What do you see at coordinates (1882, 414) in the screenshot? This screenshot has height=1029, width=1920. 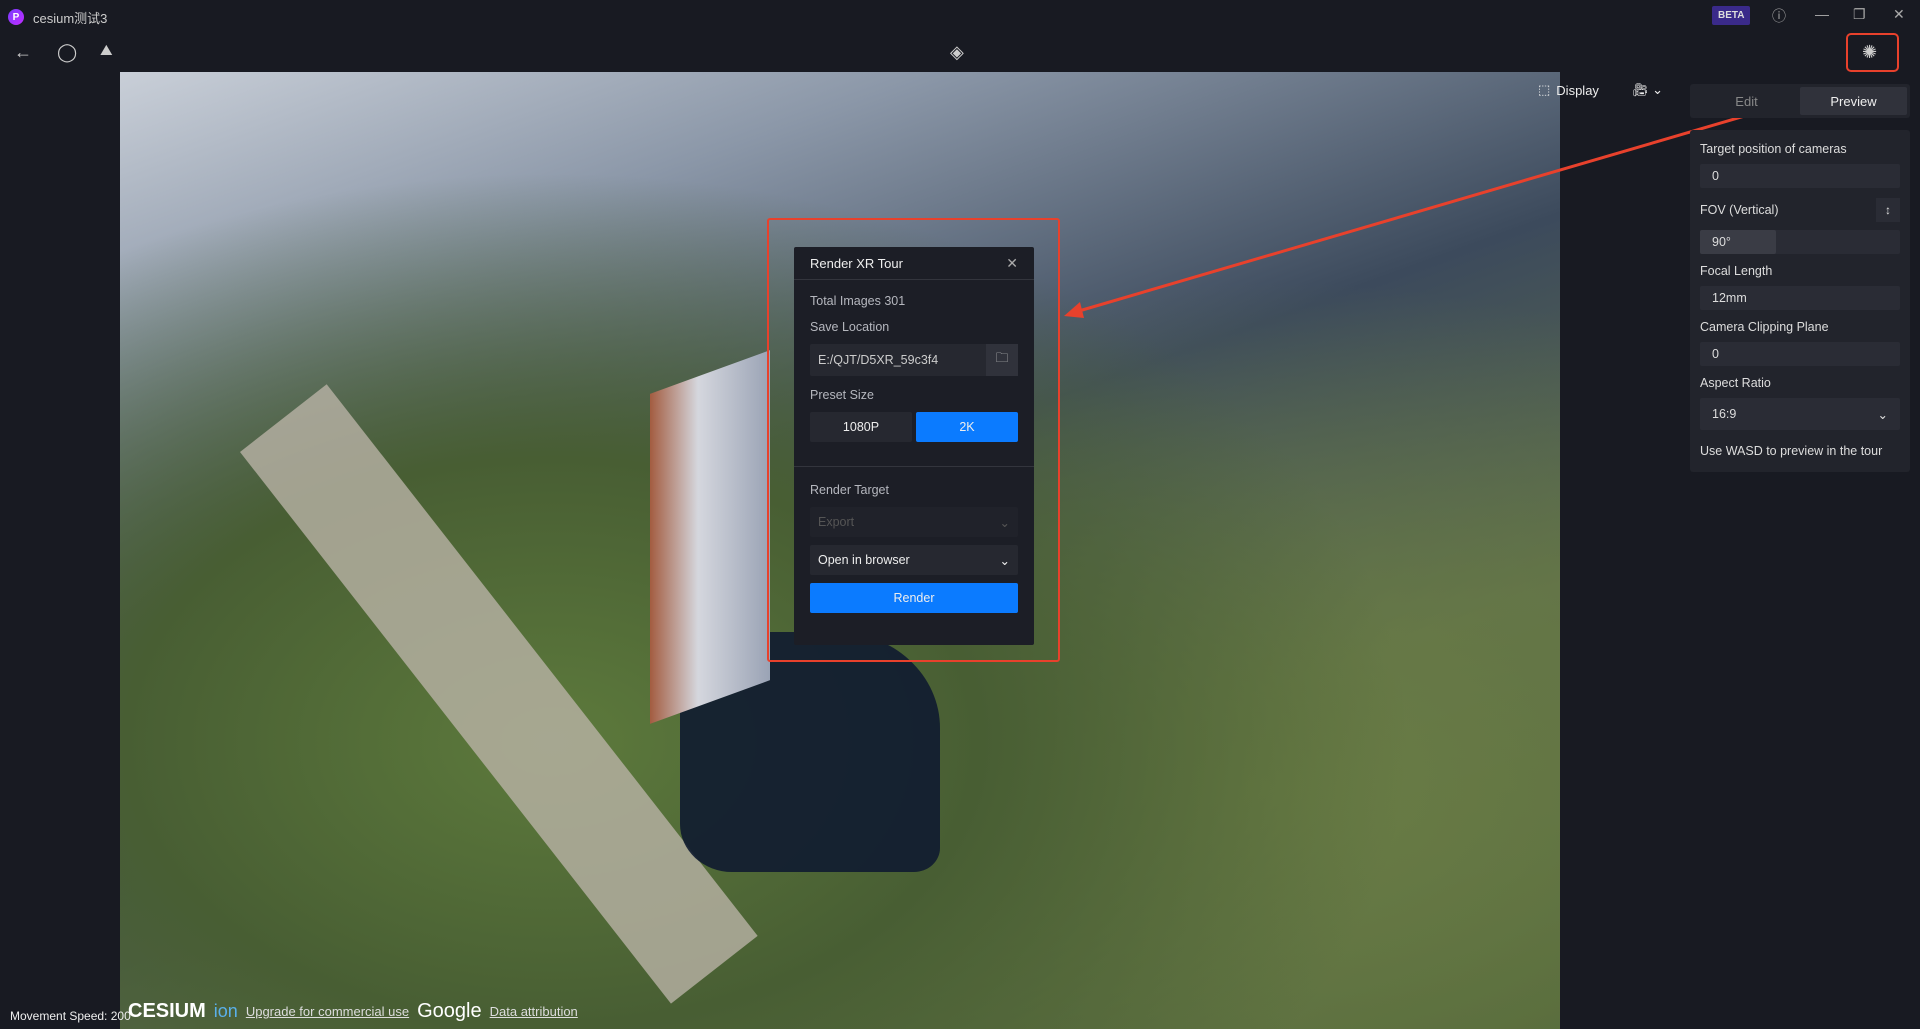 I see `chevron-down-icon: ⌄` at bounding box center [1882, 414].